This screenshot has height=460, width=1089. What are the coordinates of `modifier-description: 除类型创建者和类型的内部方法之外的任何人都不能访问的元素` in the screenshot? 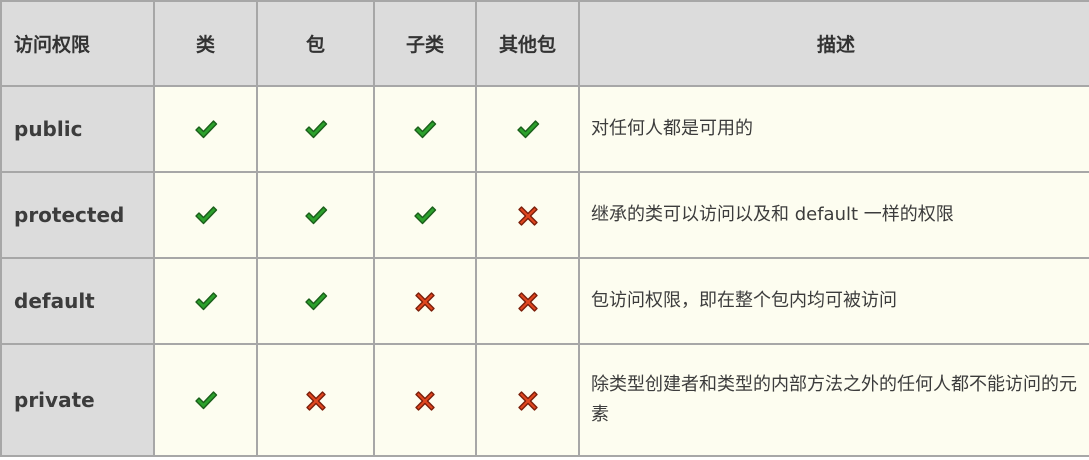 It's located at (833, 400).